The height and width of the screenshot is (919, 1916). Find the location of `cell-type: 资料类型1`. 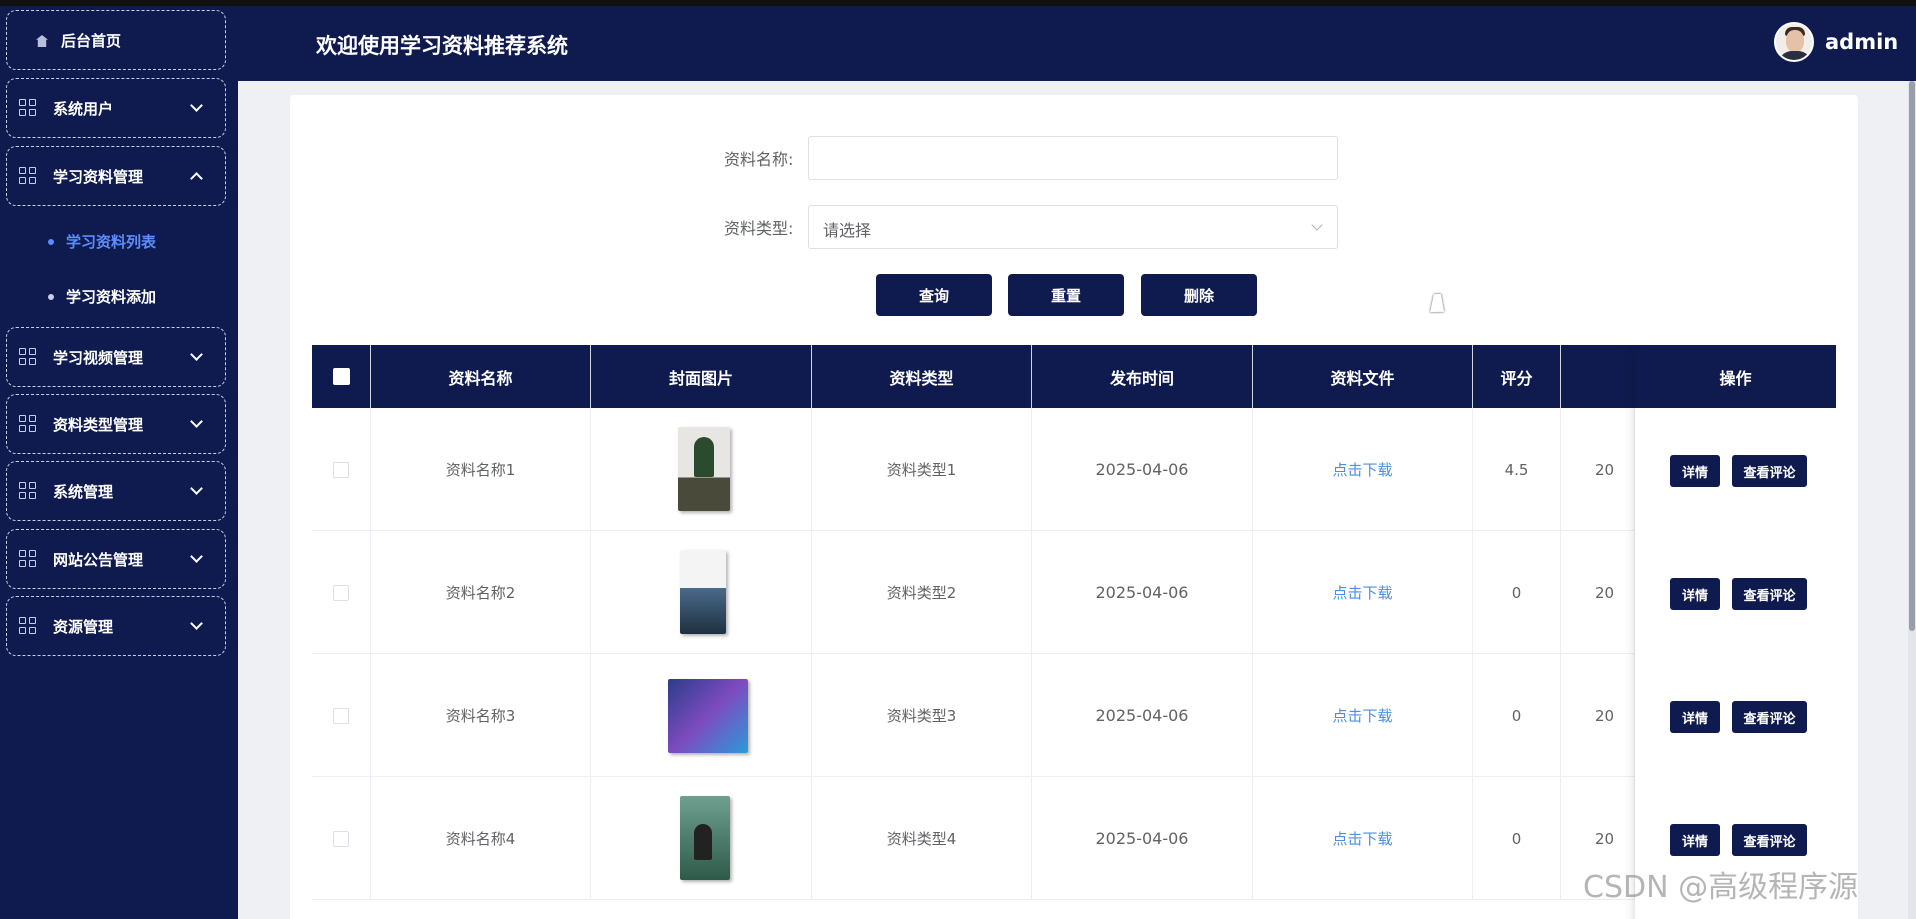

cell-type: 资料类型1 is located at coordinates (922, 469).